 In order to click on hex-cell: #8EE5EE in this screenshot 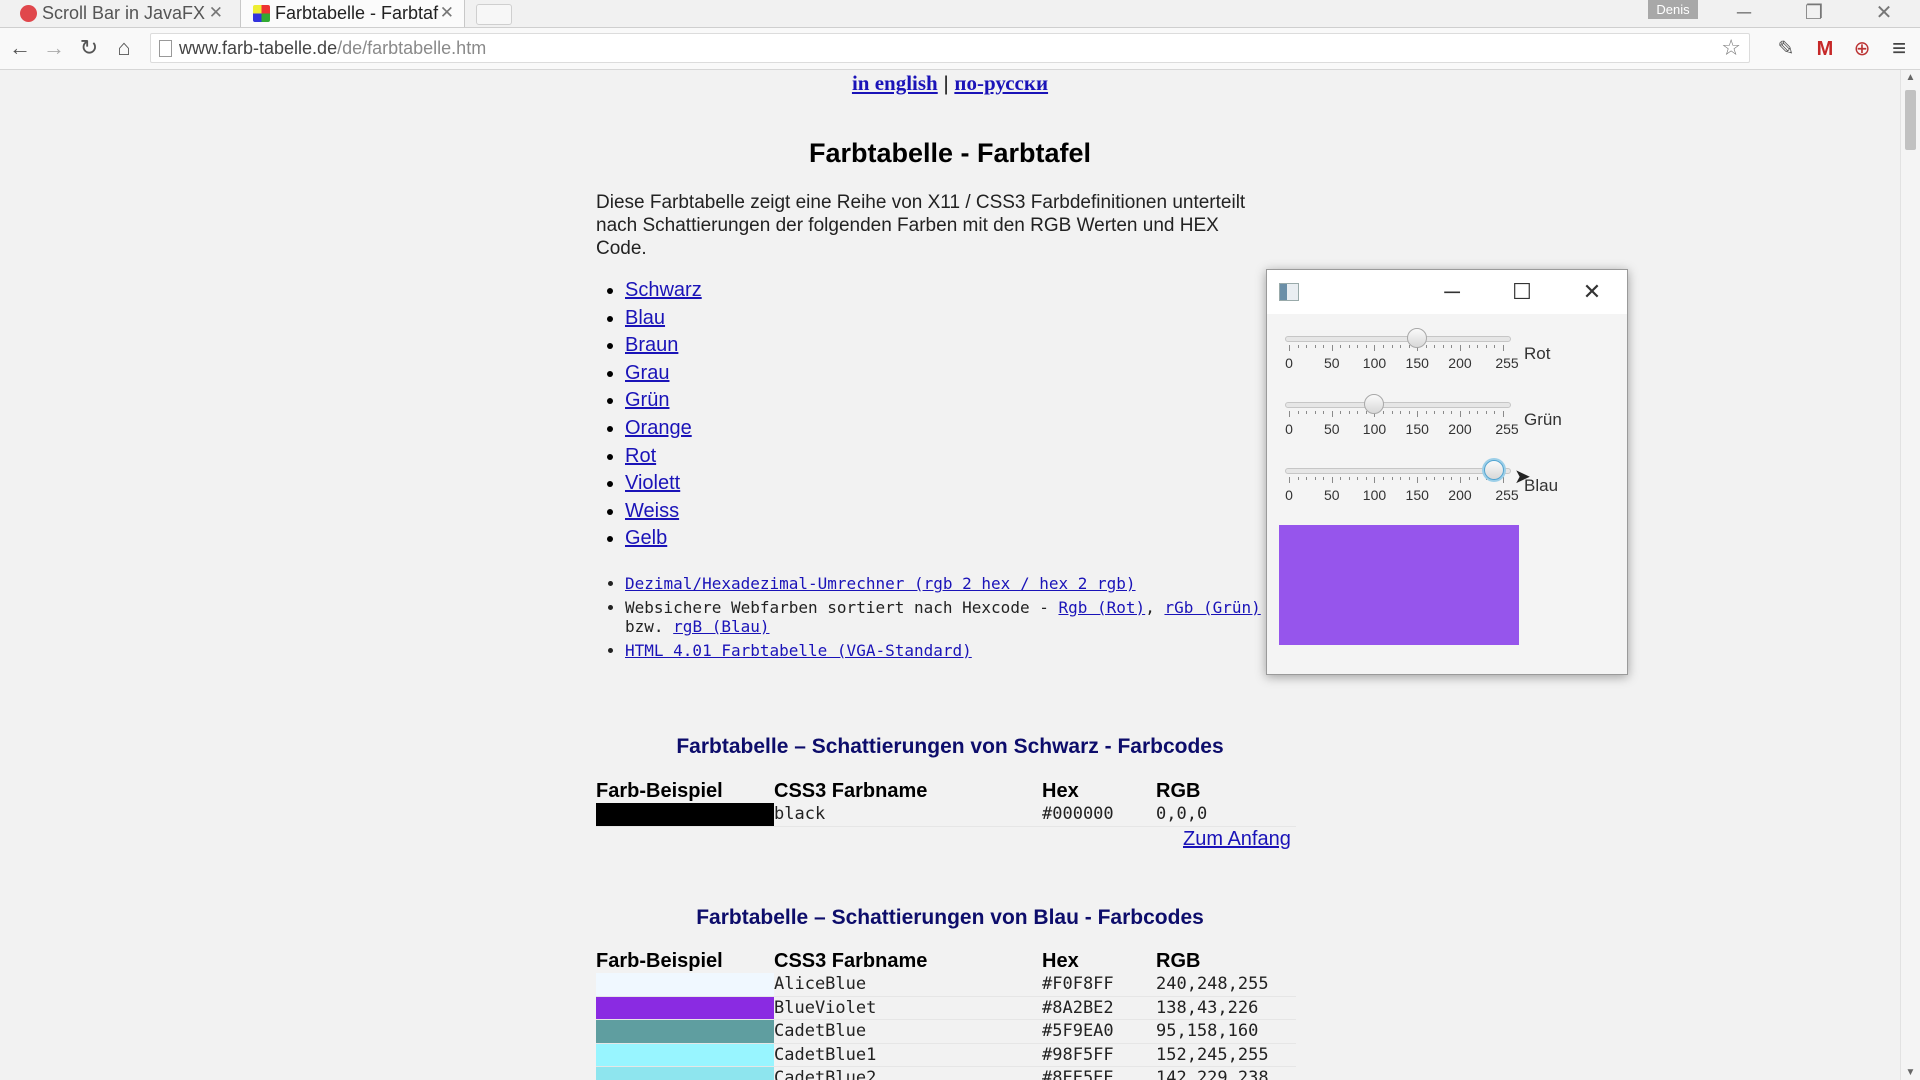, I will do `click(1097, 1073)`.